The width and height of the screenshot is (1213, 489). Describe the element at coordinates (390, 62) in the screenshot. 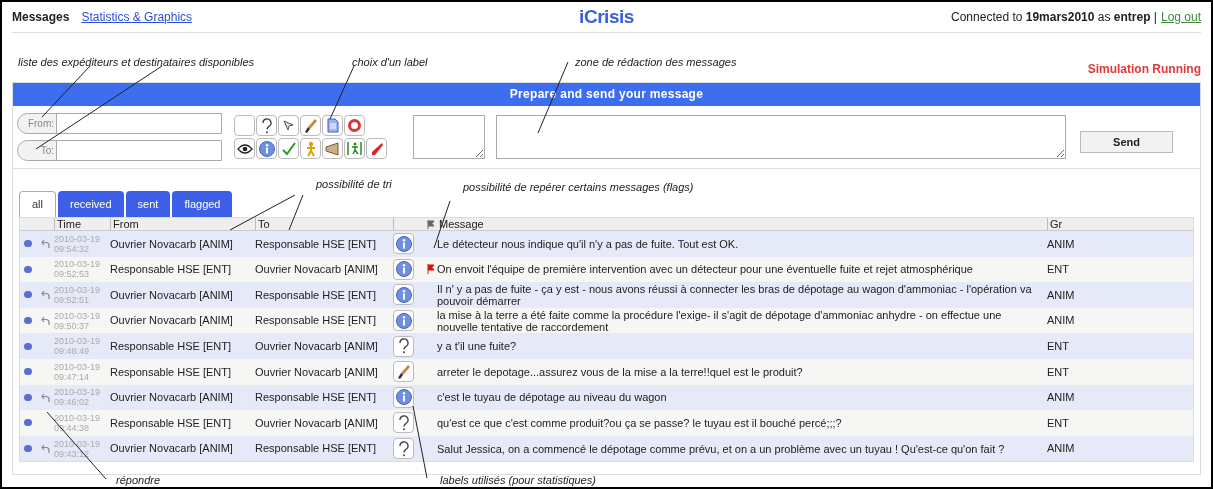

I see `annotation: choix d'un label` at that location.